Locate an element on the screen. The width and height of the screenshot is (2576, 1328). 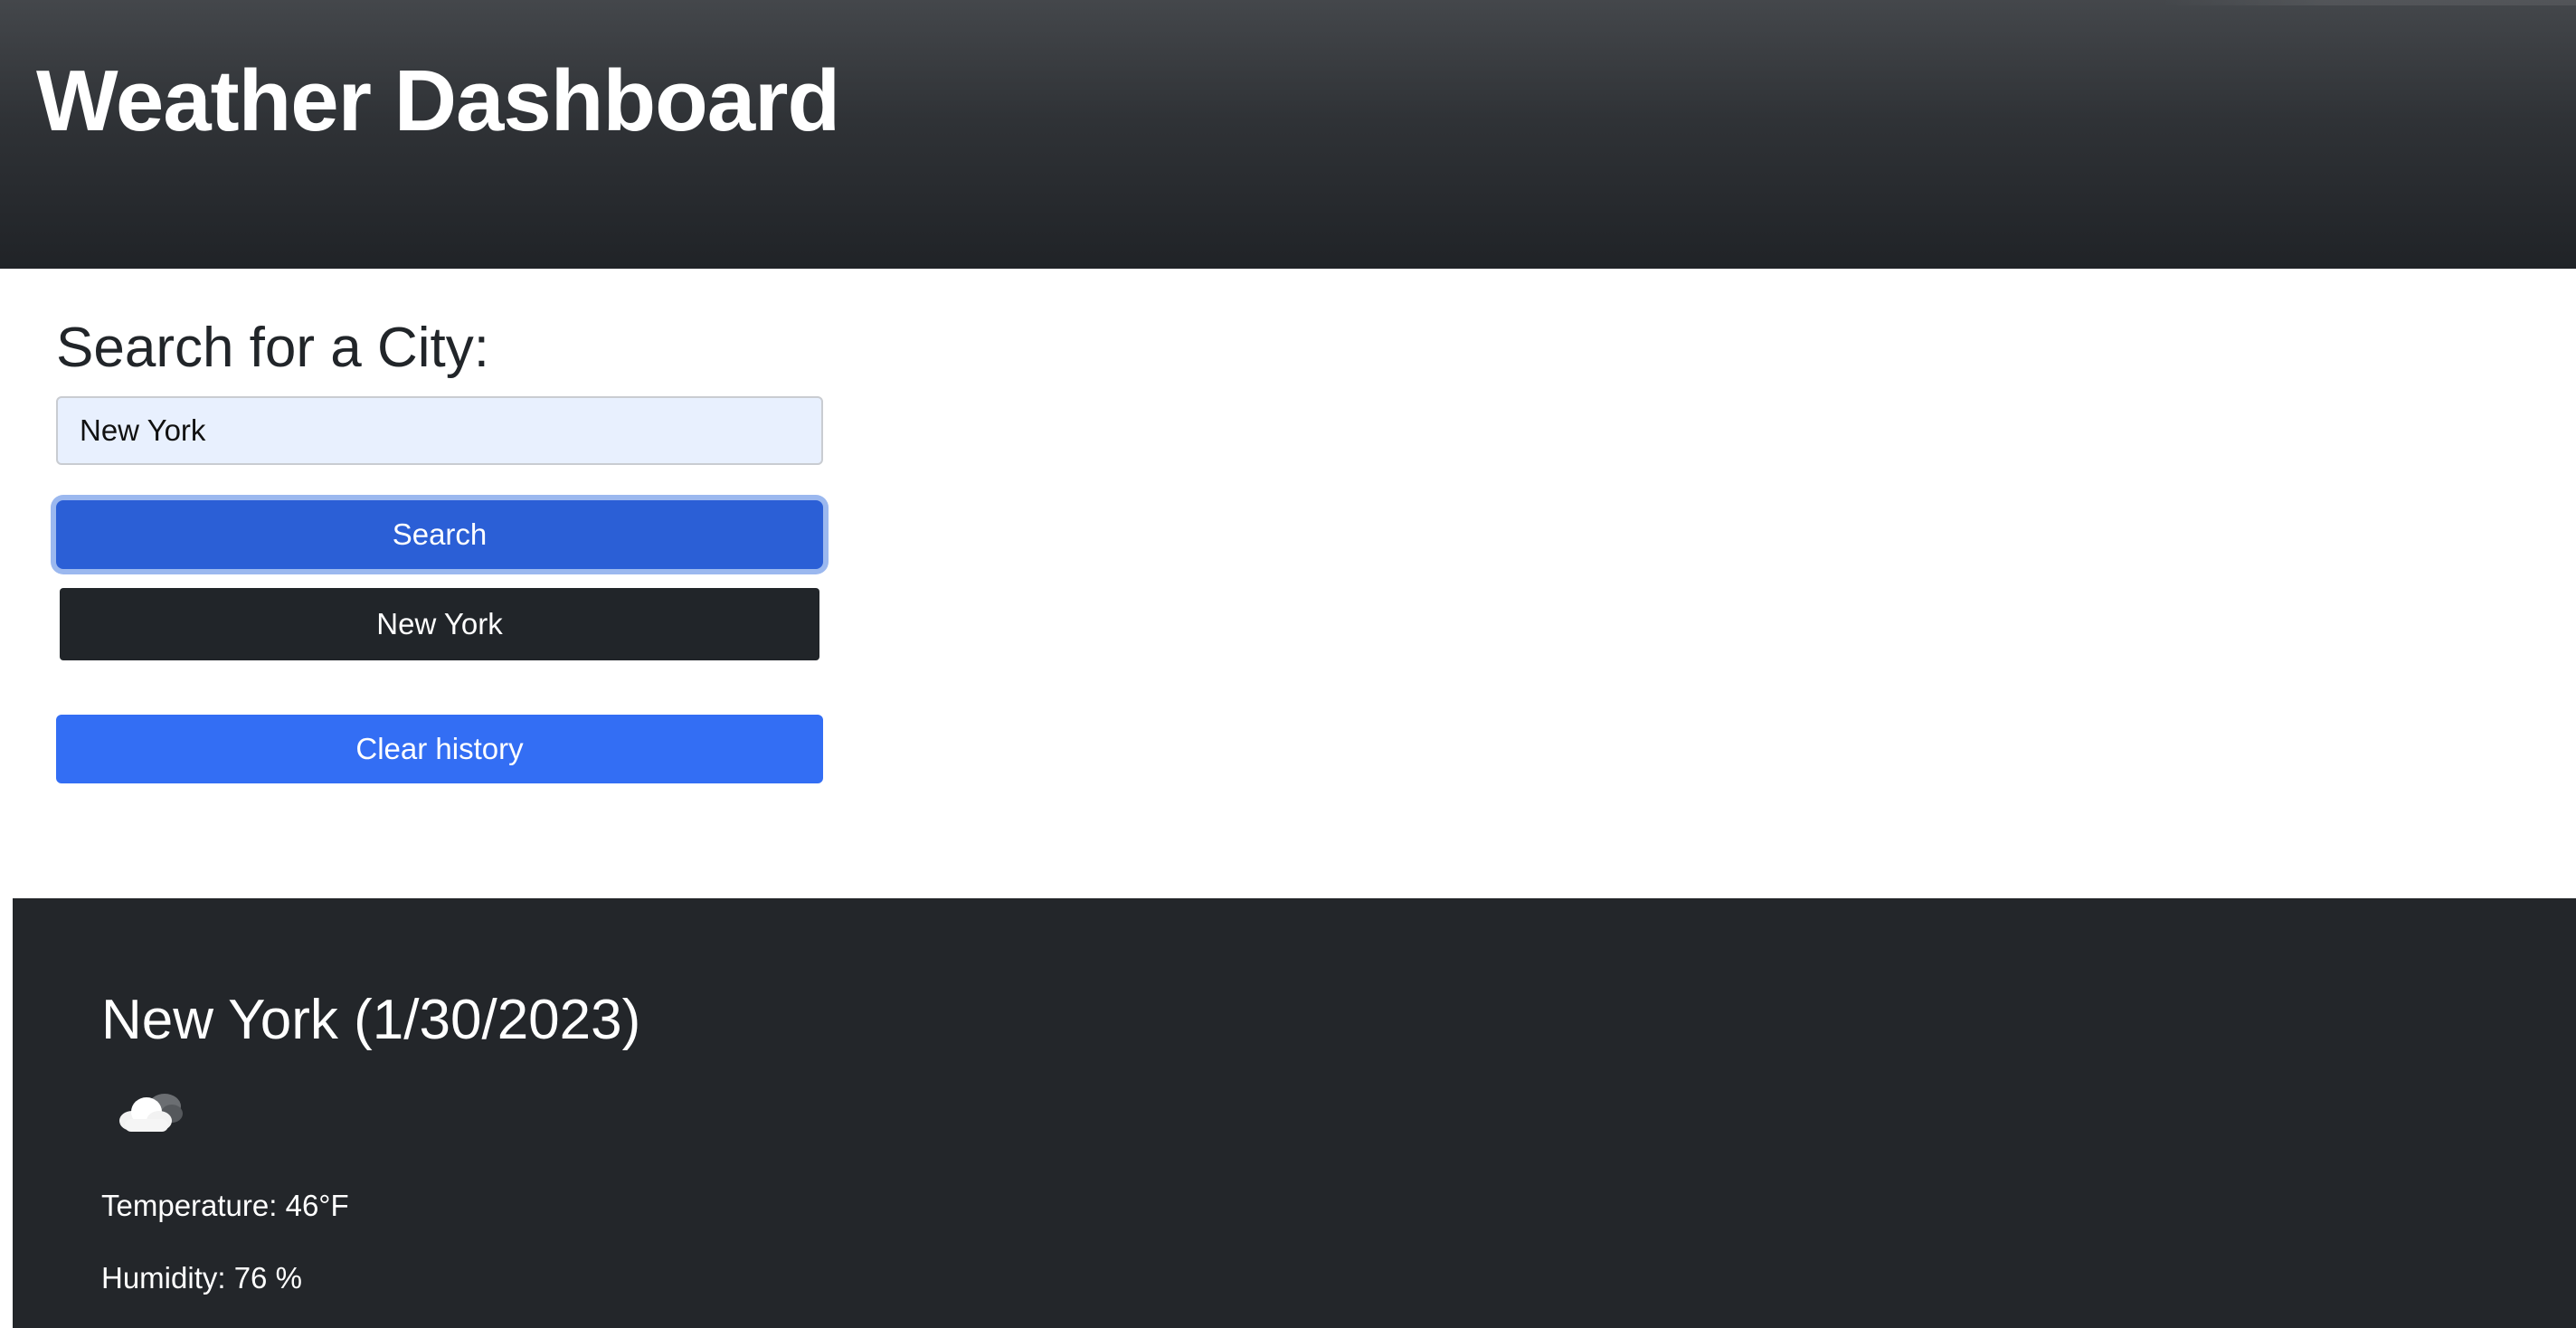
search-heading: Search for a City: is located at coordinates (272, 348).